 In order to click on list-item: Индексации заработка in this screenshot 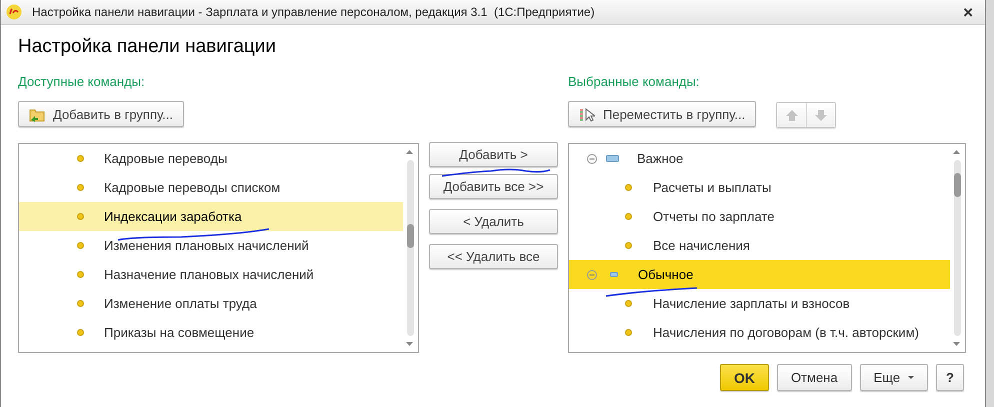, I will do `click(211, 216)`.